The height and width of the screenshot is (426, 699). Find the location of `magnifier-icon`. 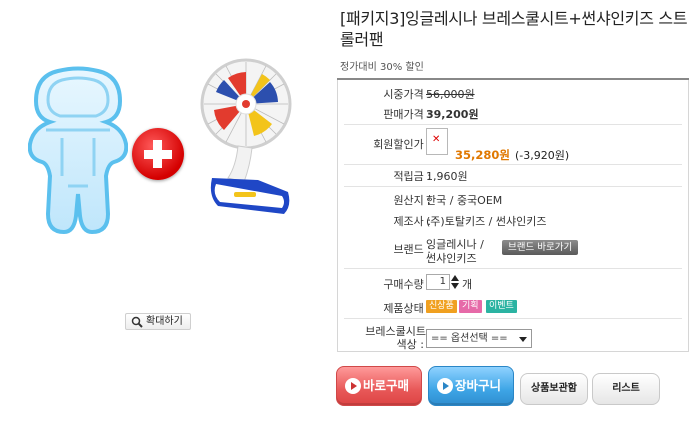

magnifier-icon is located at coordinates (137, 322).